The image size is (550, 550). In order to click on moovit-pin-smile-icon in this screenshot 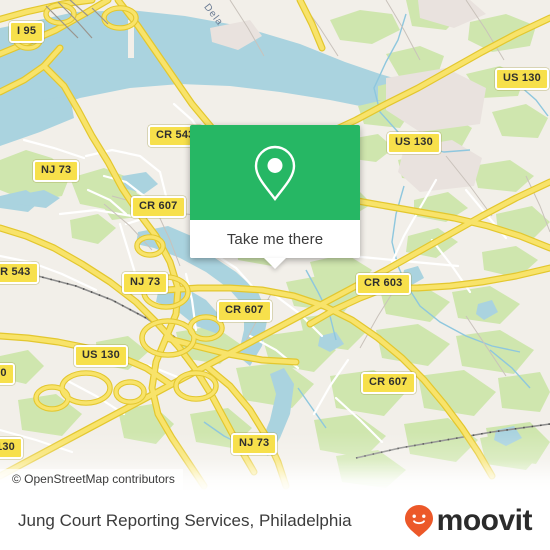, I will do `click(418, 521)`.